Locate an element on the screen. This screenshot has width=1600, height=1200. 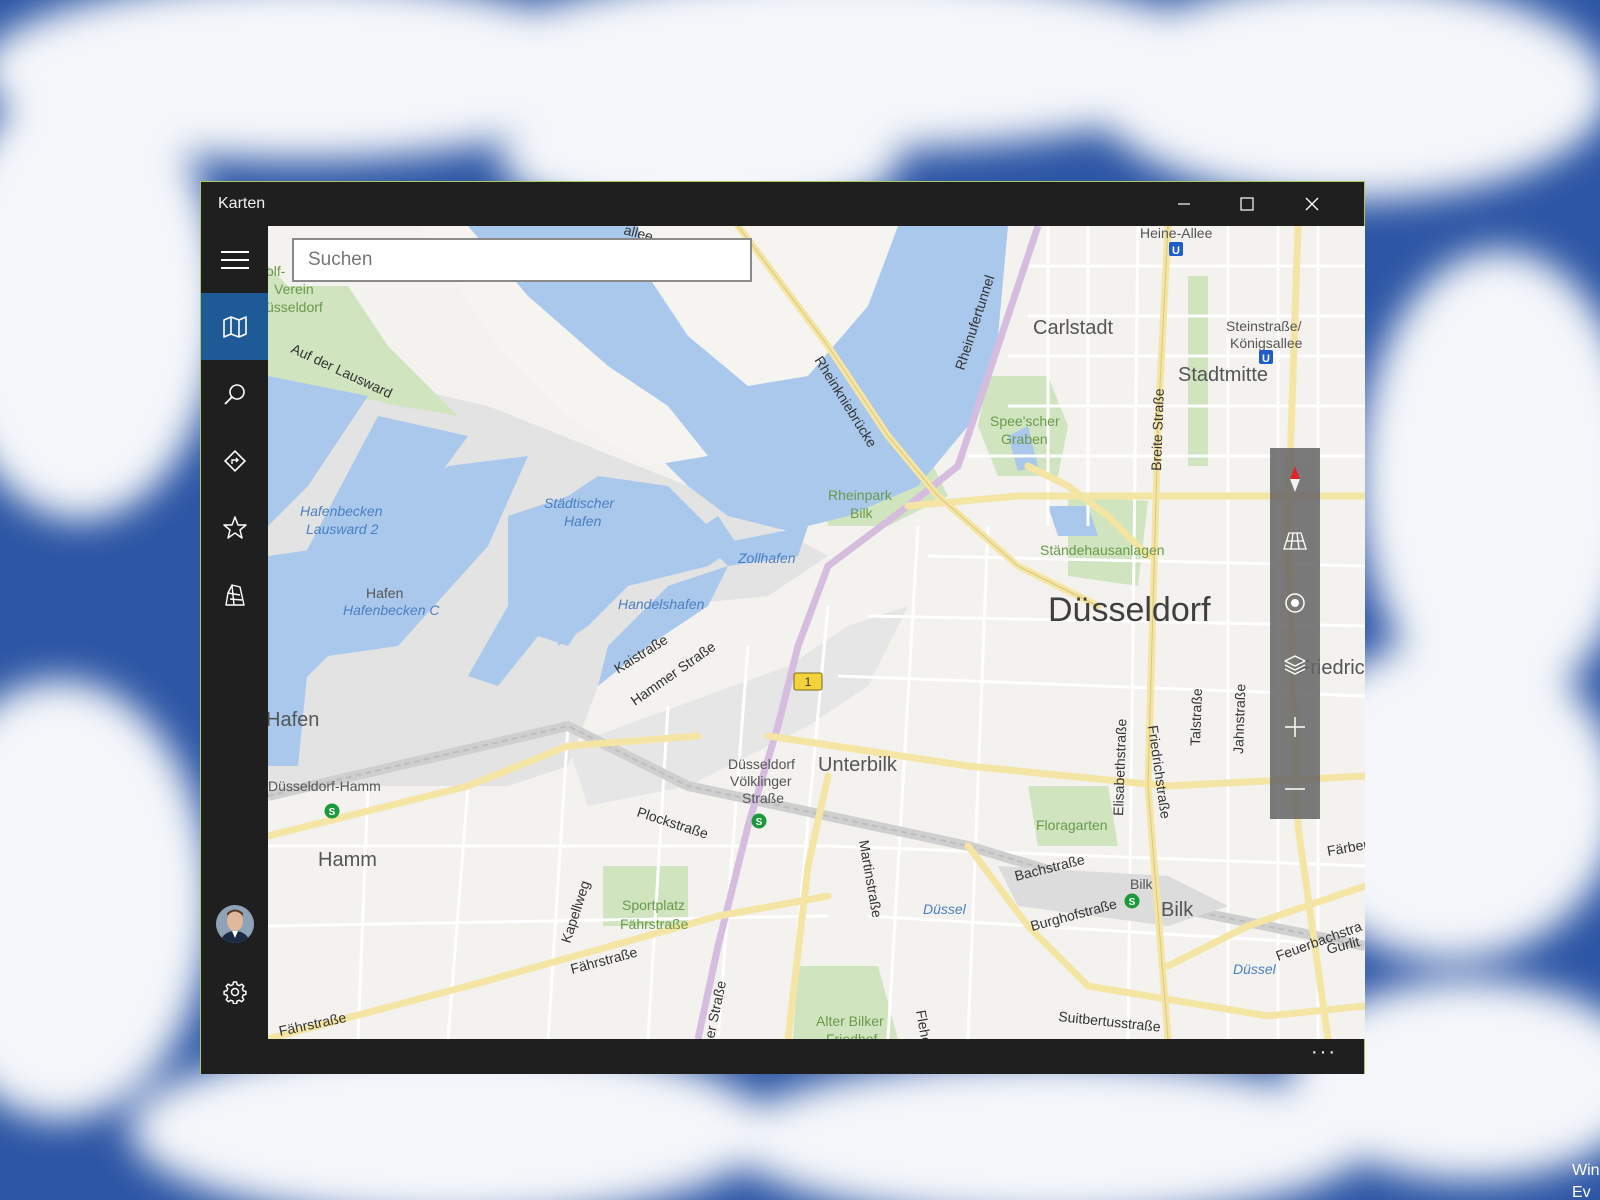
map-layers-button is located at coordinates (1295, 665).